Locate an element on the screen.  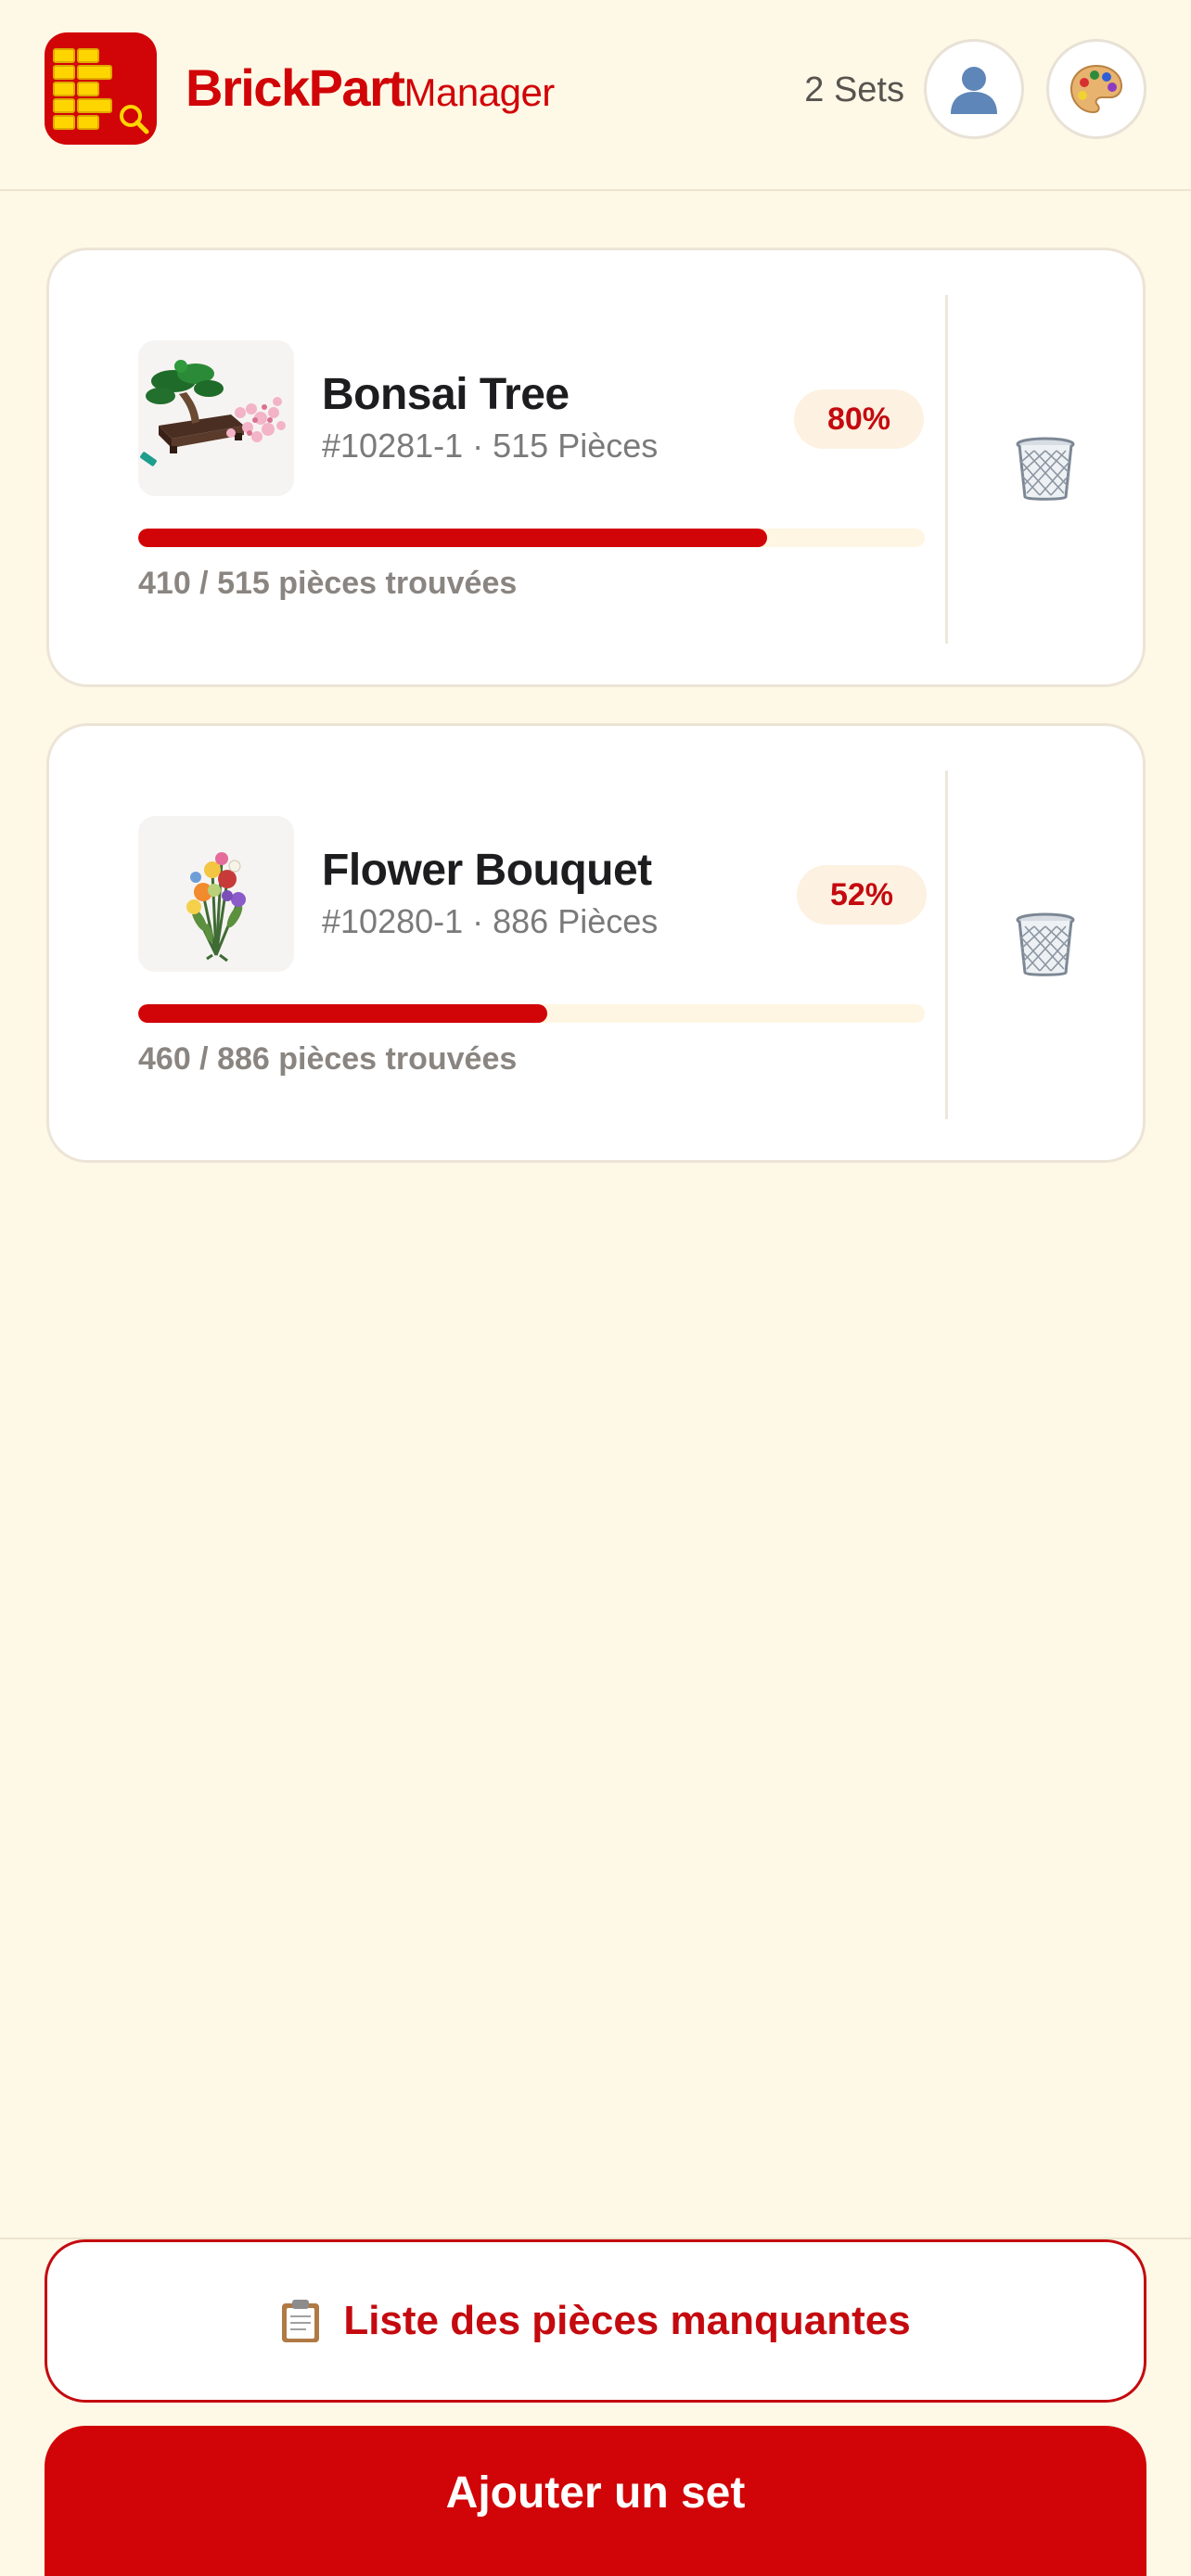
set-name: Flower Bouquet is located at coordinates (487, 870).